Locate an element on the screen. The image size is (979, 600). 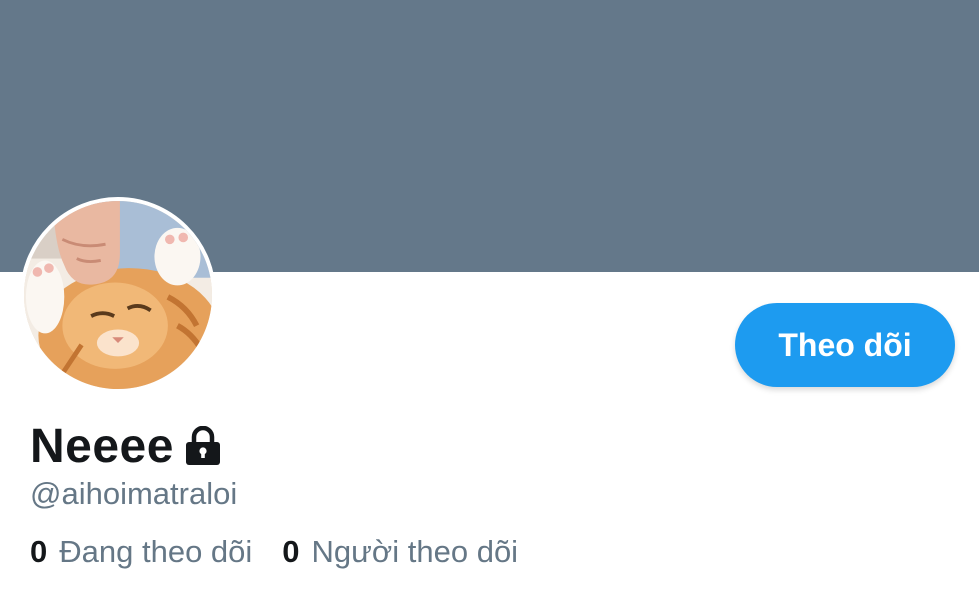
profile-stats: 0 Đang theo dõi 0 Người theo dõi is located at coordinates (289, 552).